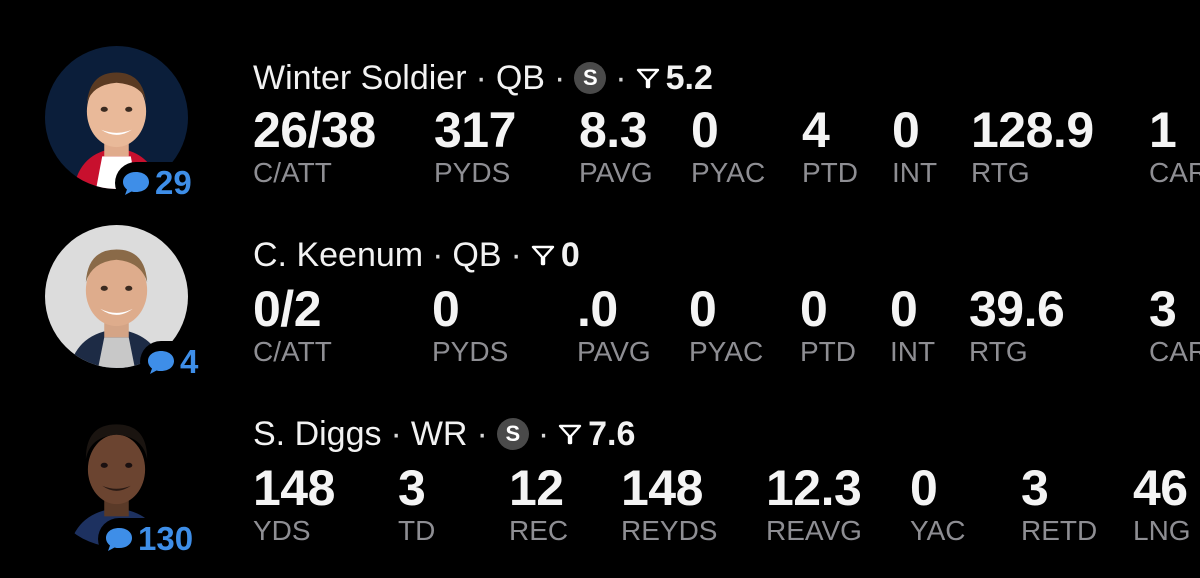 This screenshot has width=1200, height=578. I want to click on stat-reavg: 12.3 REAVG, so click(814, 504).